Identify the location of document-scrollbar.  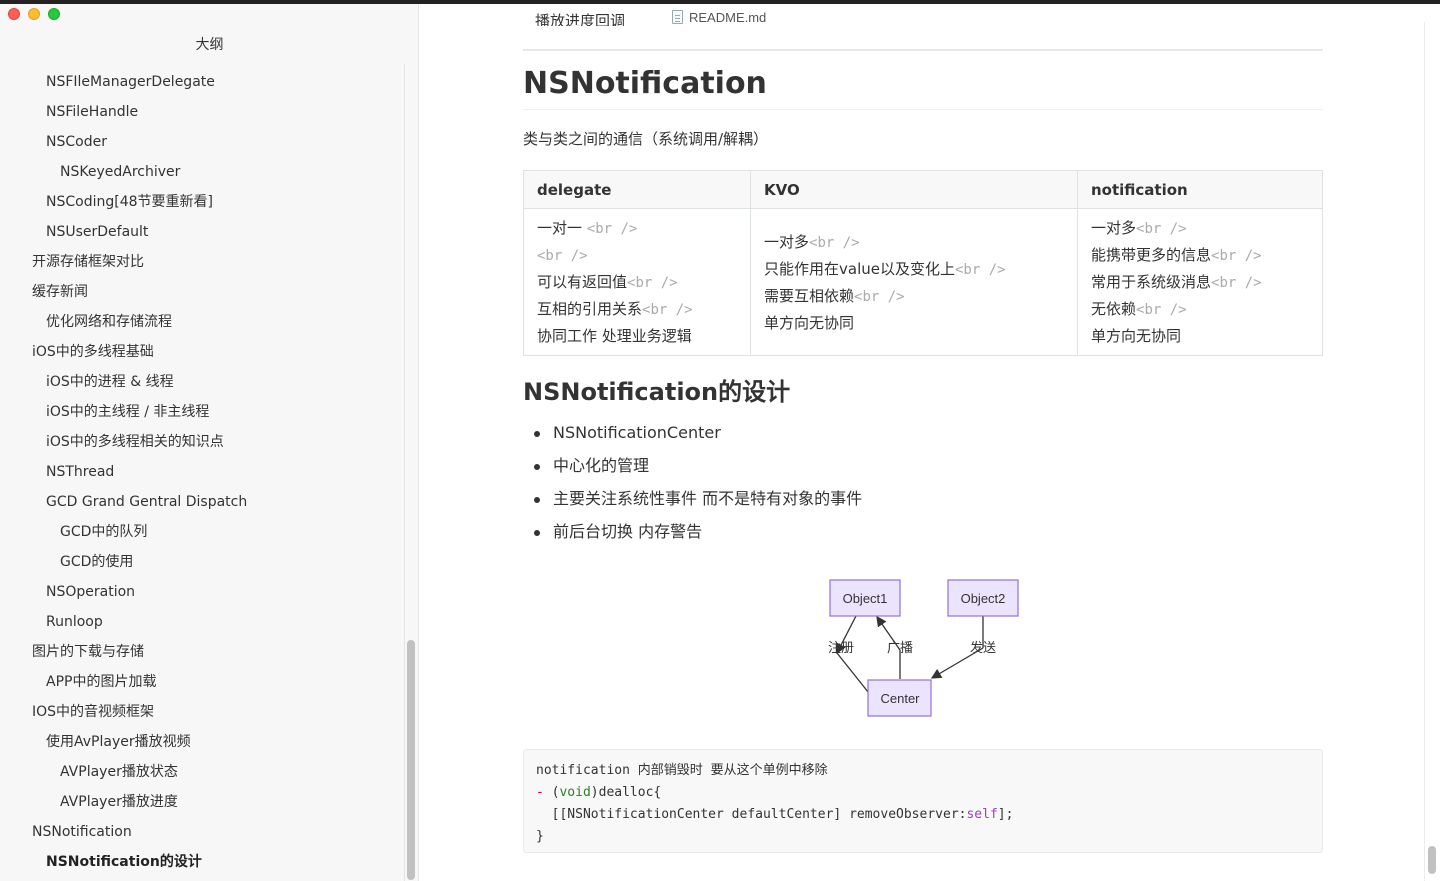
(1432, 860).